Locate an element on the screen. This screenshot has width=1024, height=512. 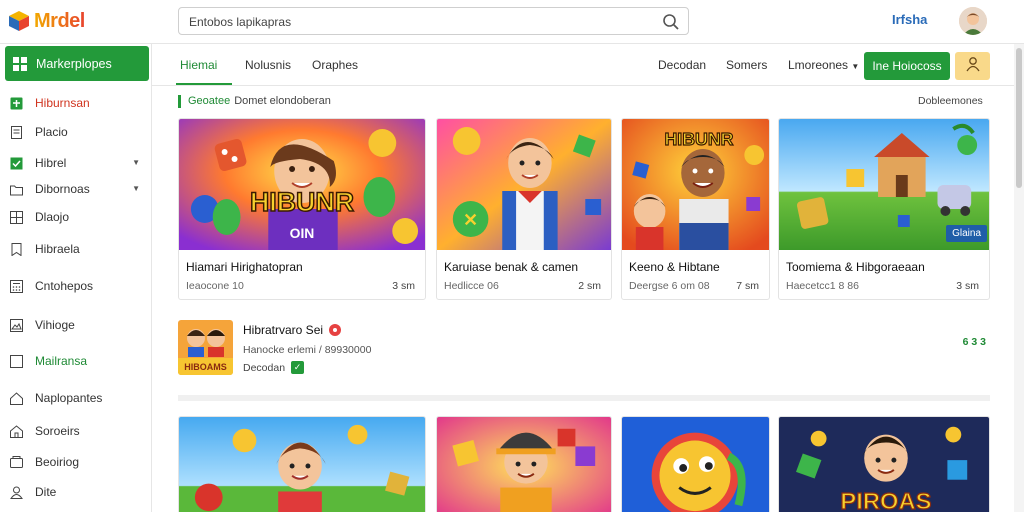
game-card-subtitle: Ieaocone 10 is located at coordinates (215, 286).